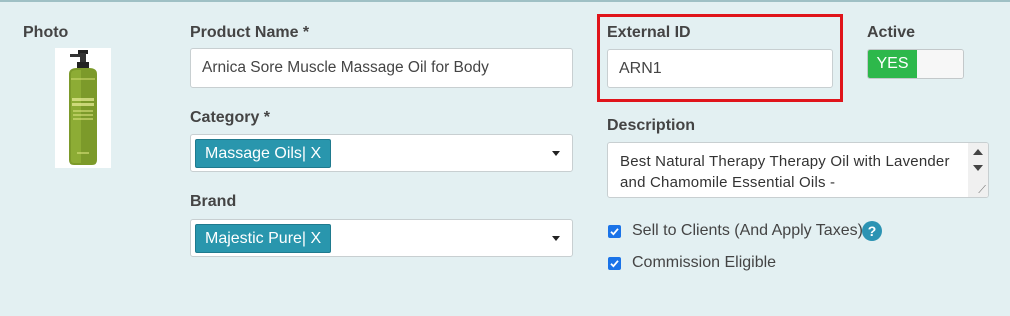 The image size is (1010, 316). I want to click on brand-label: Brand, so click(213, 201).